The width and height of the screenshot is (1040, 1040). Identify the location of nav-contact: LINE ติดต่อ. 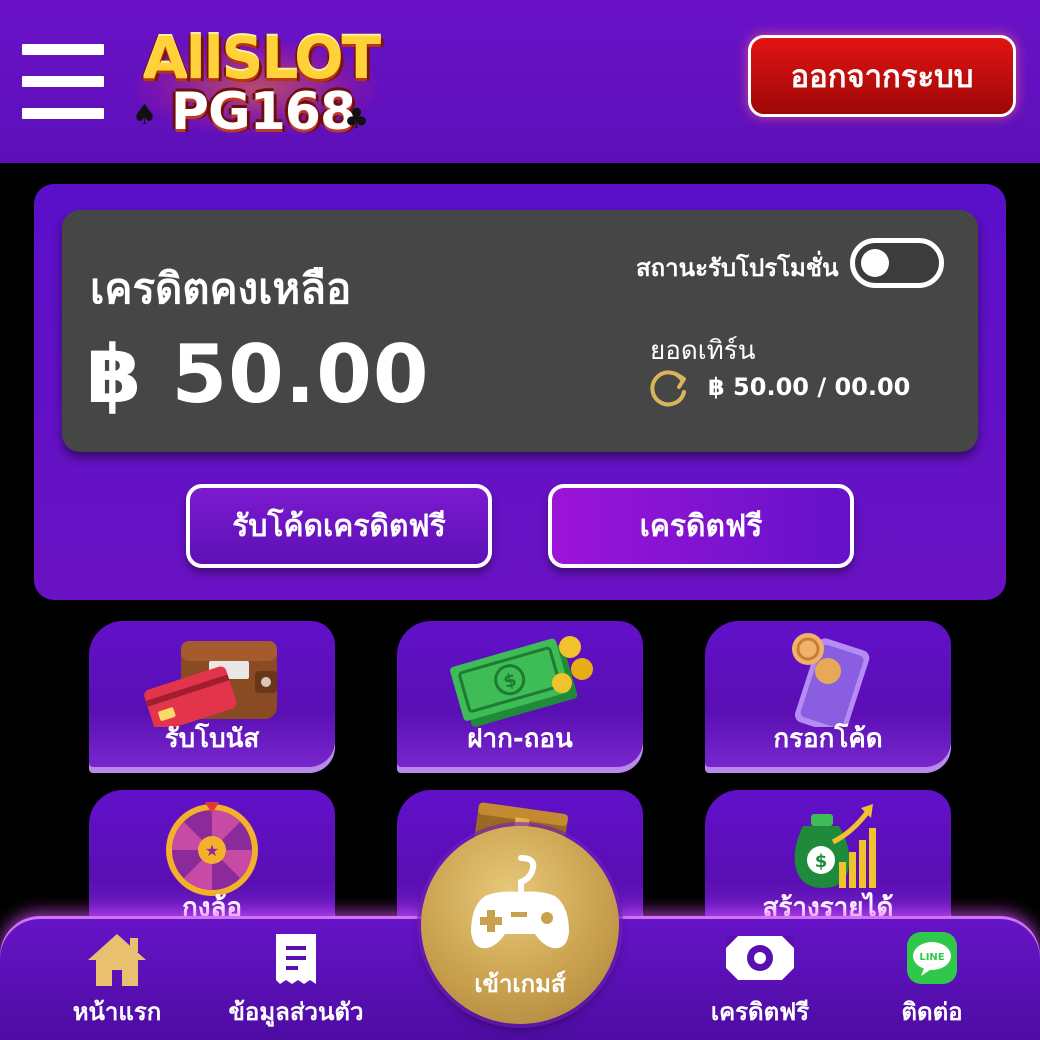
(932, 980).